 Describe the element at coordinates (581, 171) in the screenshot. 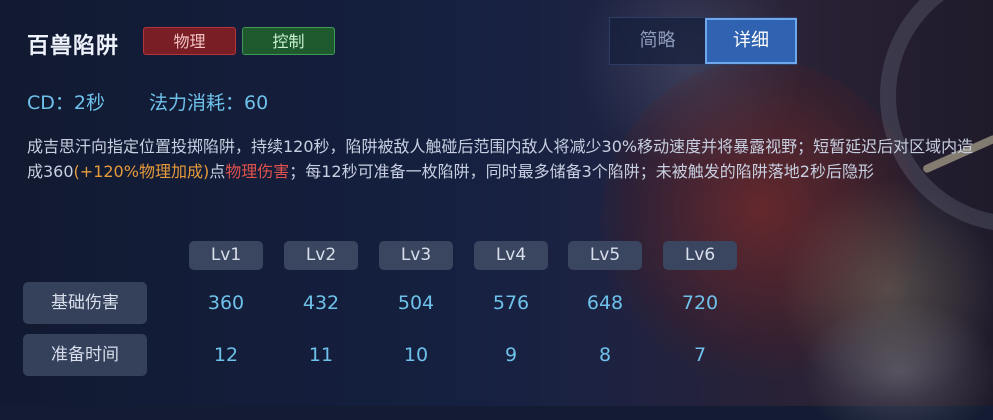

I see `description-text-3: ；每12秒可准备一枚陷阱，同时最多储备3个陷阱；未被触发的陷阱落地2秒后隐形` at that location.